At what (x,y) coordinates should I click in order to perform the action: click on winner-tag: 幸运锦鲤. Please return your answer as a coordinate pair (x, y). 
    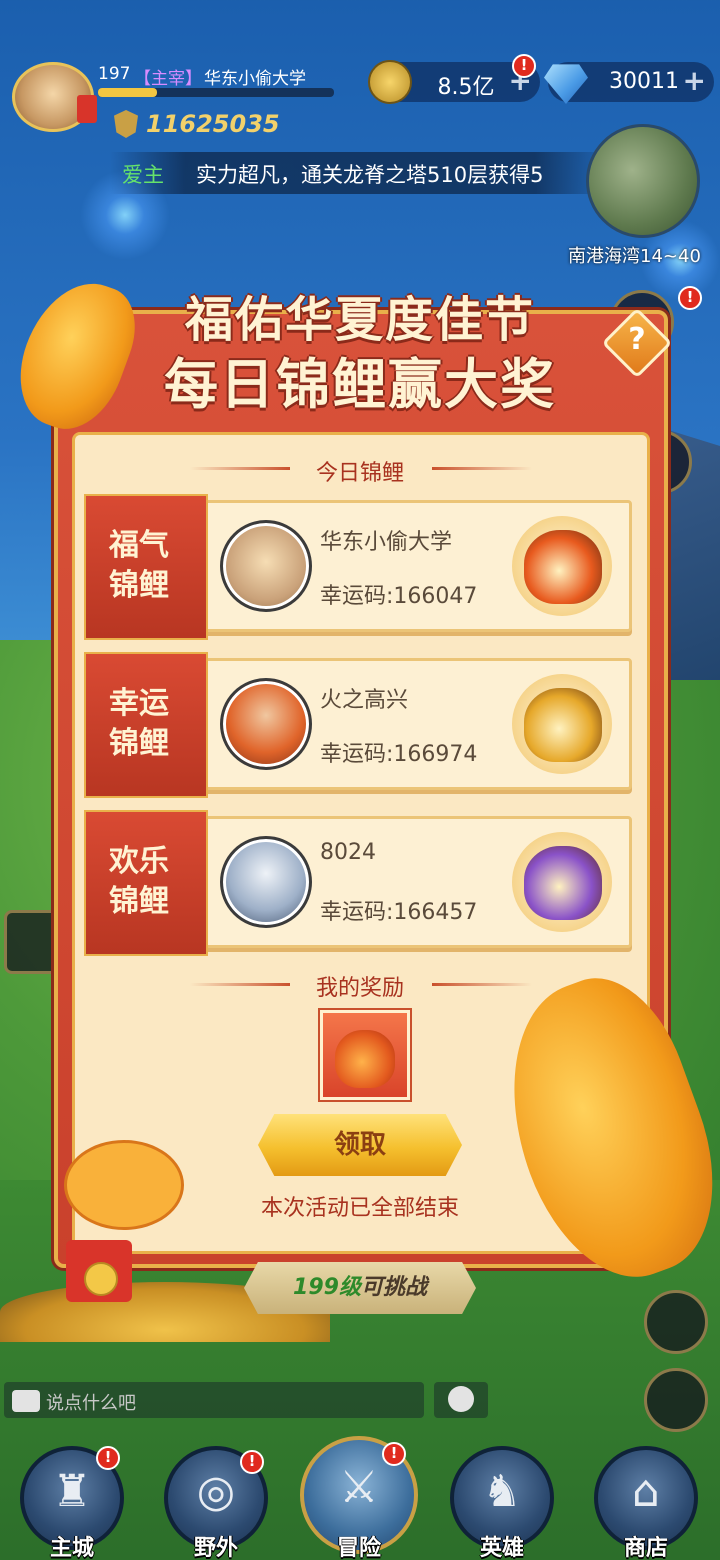
    Looking at the image, I should click on (146, 725).